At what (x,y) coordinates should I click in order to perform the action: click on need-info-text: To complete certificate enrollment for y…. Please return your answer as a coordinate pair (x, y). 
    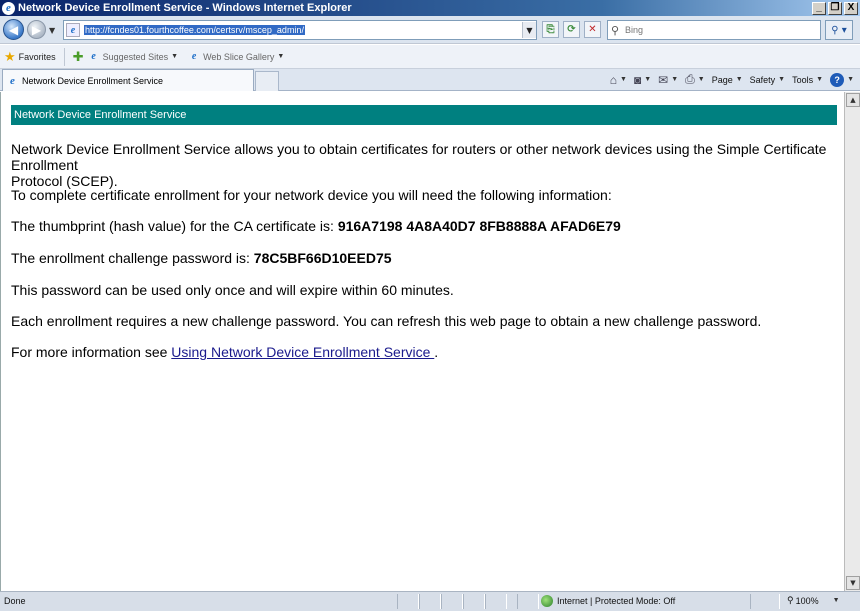
    Looking at the image, I should click on (311, 195).